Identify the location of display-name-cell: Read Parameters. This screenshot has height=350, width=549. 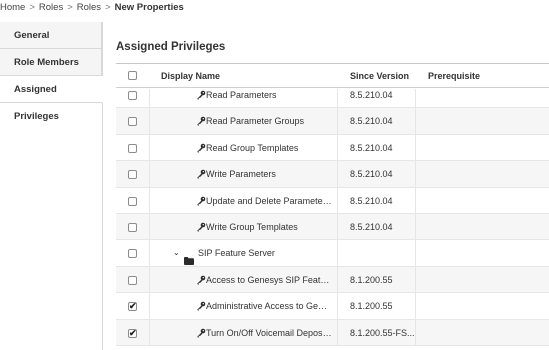
(244, 99).